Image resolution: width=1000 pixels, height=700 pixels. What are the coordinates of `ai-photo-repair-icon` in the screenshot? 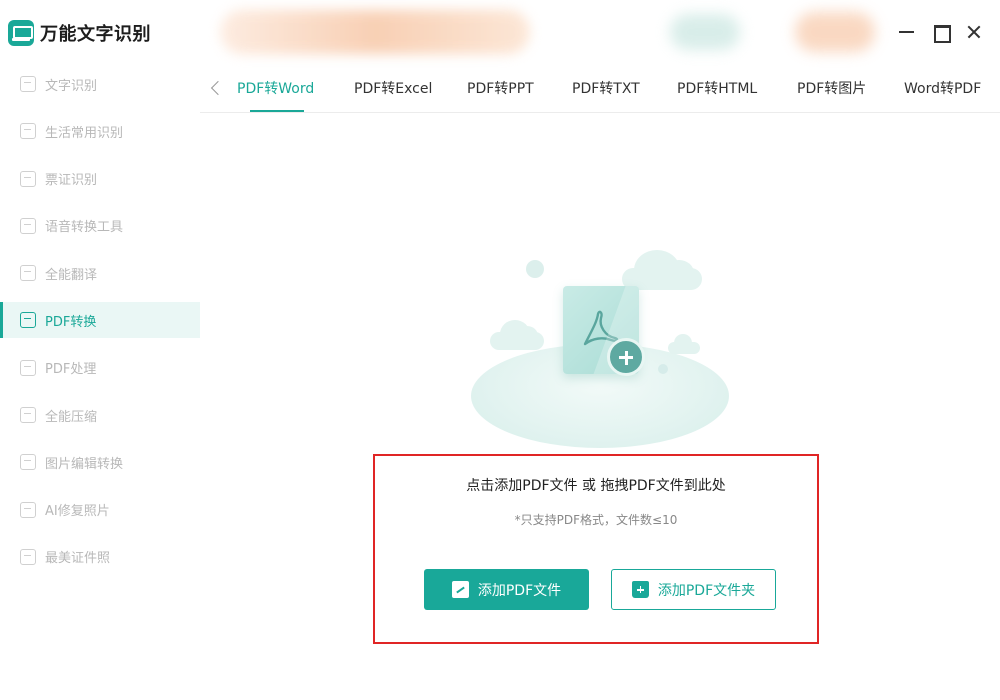 It's located at (28, 509).